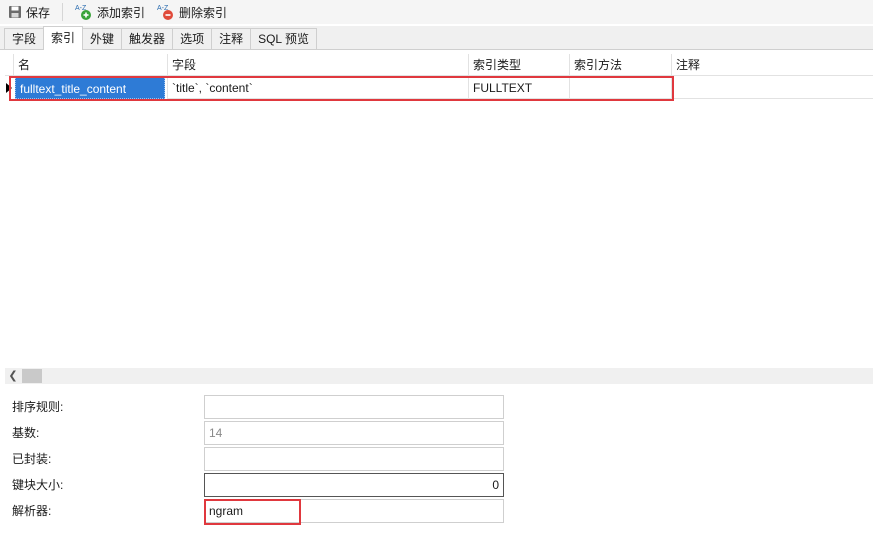  I want to click on column-header-index-type: 索引类型, so click(518, 65).